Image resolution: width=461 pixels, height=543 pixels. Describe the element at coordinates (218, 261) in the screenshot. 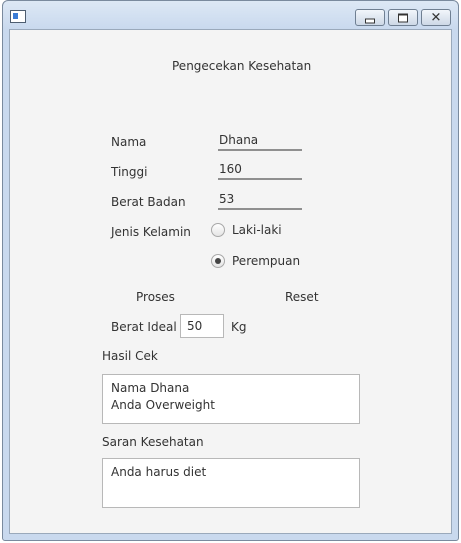

I see `radio-checked-icon` at that location.